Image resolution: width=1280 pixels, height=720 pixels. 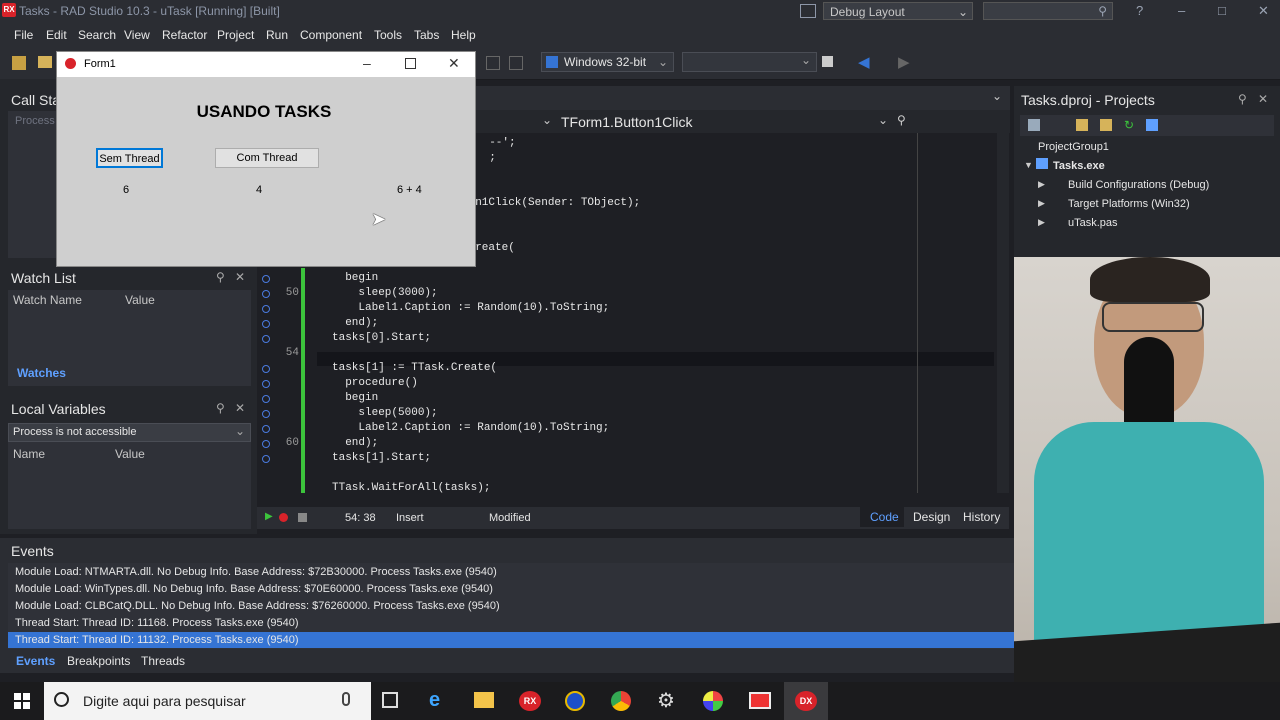 I want to click on process-select: Process is not accessible ⌄, so click(x=129, y=432).